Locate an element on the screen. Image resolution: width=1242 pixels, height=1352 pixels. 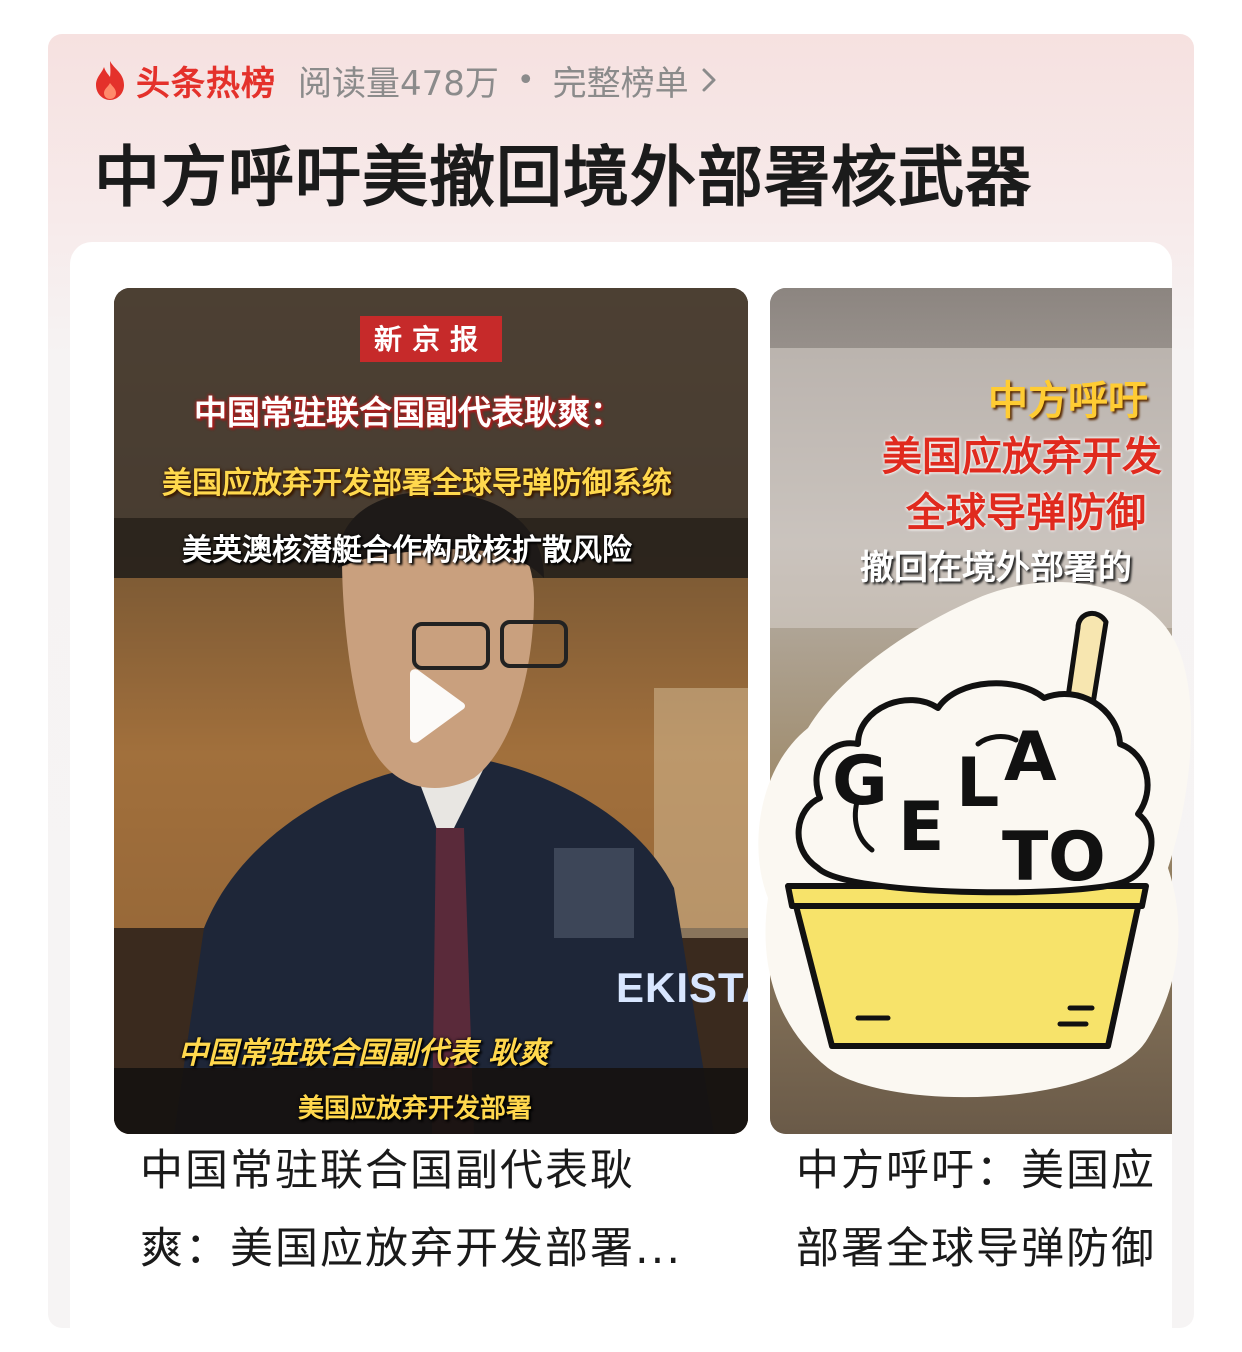
press-logo: 新京报 is located at coordinates (431, 339).